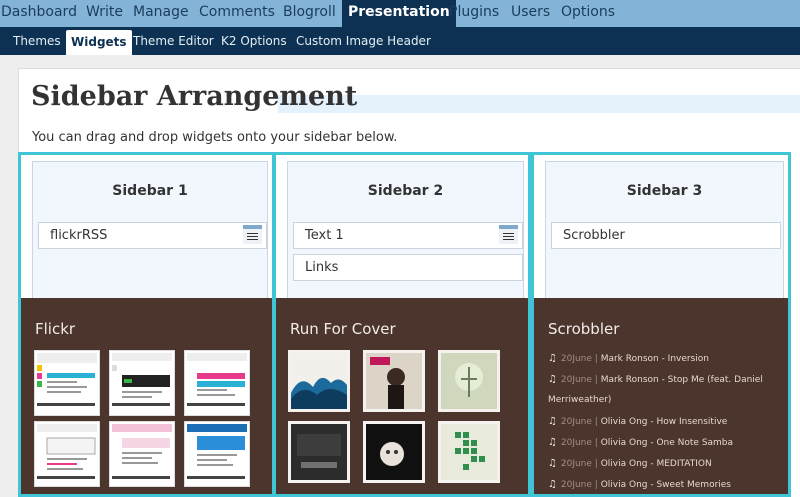  Describe the element at coordinates (594, 235) in the screenshot. I see `widget-label: Scrobbler` at that location.